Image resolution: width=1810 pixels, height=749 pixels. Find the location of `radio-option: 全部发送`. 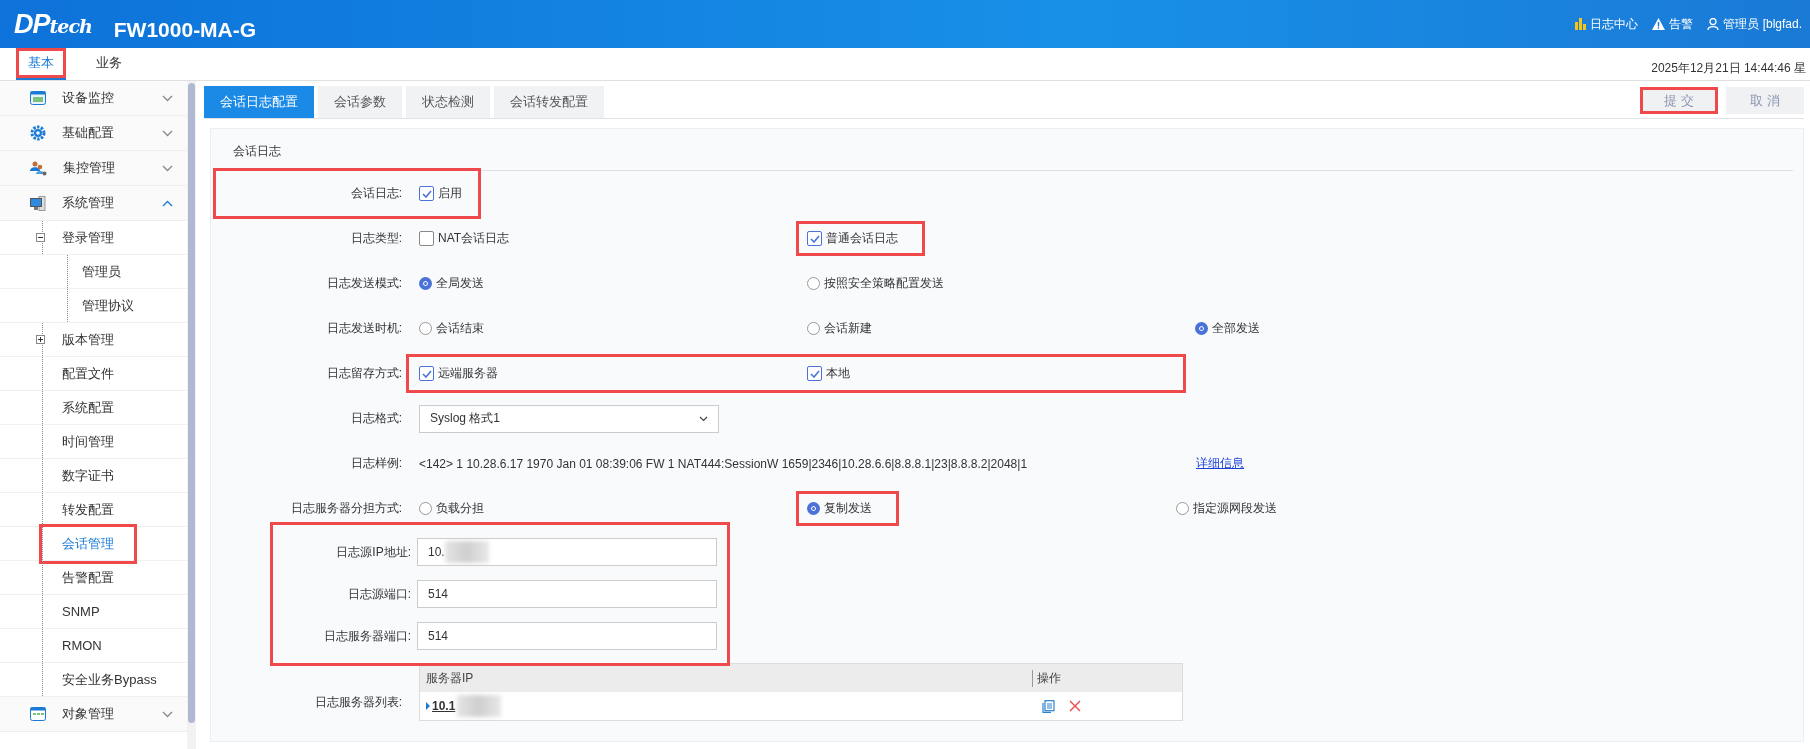

radio-option: 全部发送 is located at coordinates (1378, 328).